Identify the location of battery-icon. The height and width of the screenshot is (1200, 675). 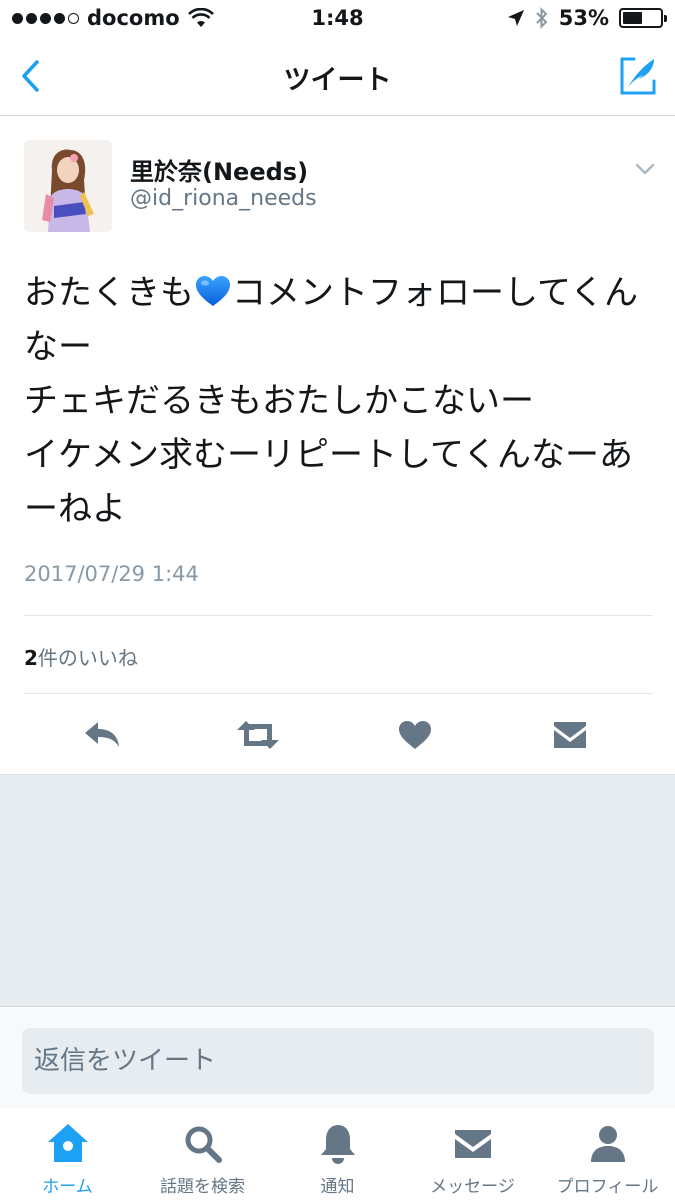
(643, 18).